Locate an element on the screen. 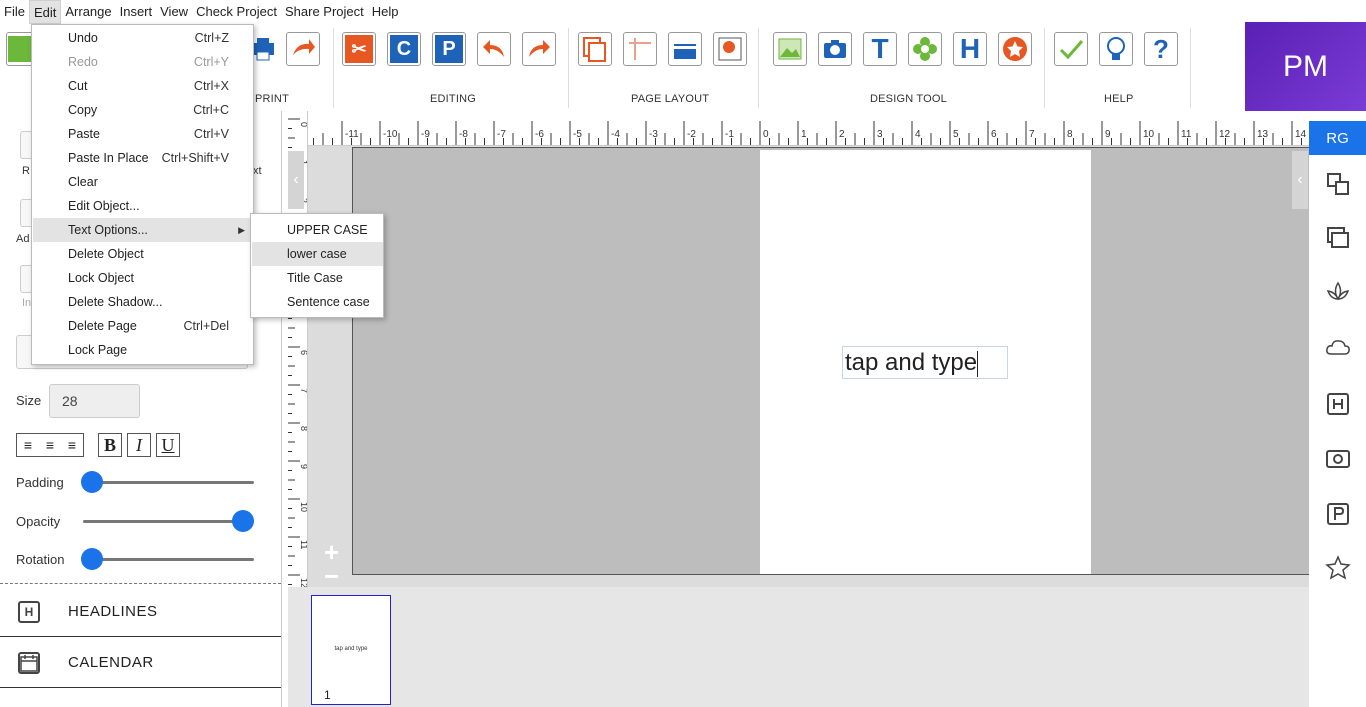  align-left-icon: ≡ is located at coordinates (28, 445).